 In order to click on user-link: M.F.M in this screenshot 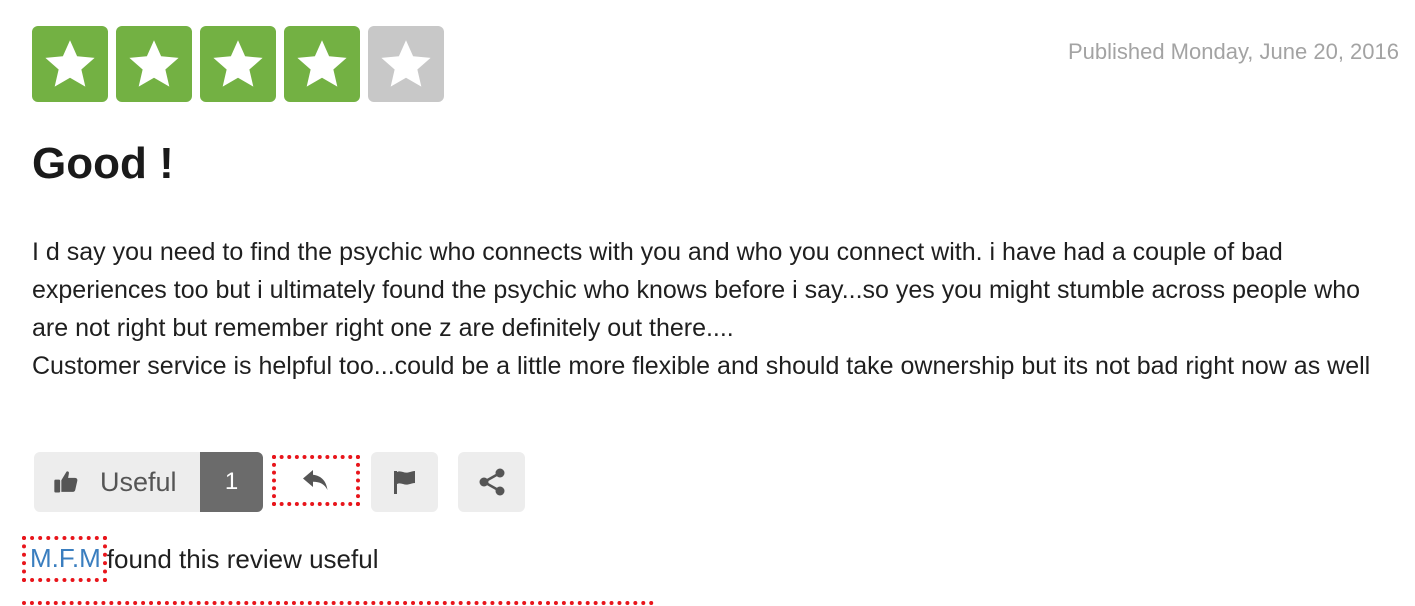, I will do `click(64, 559)`.